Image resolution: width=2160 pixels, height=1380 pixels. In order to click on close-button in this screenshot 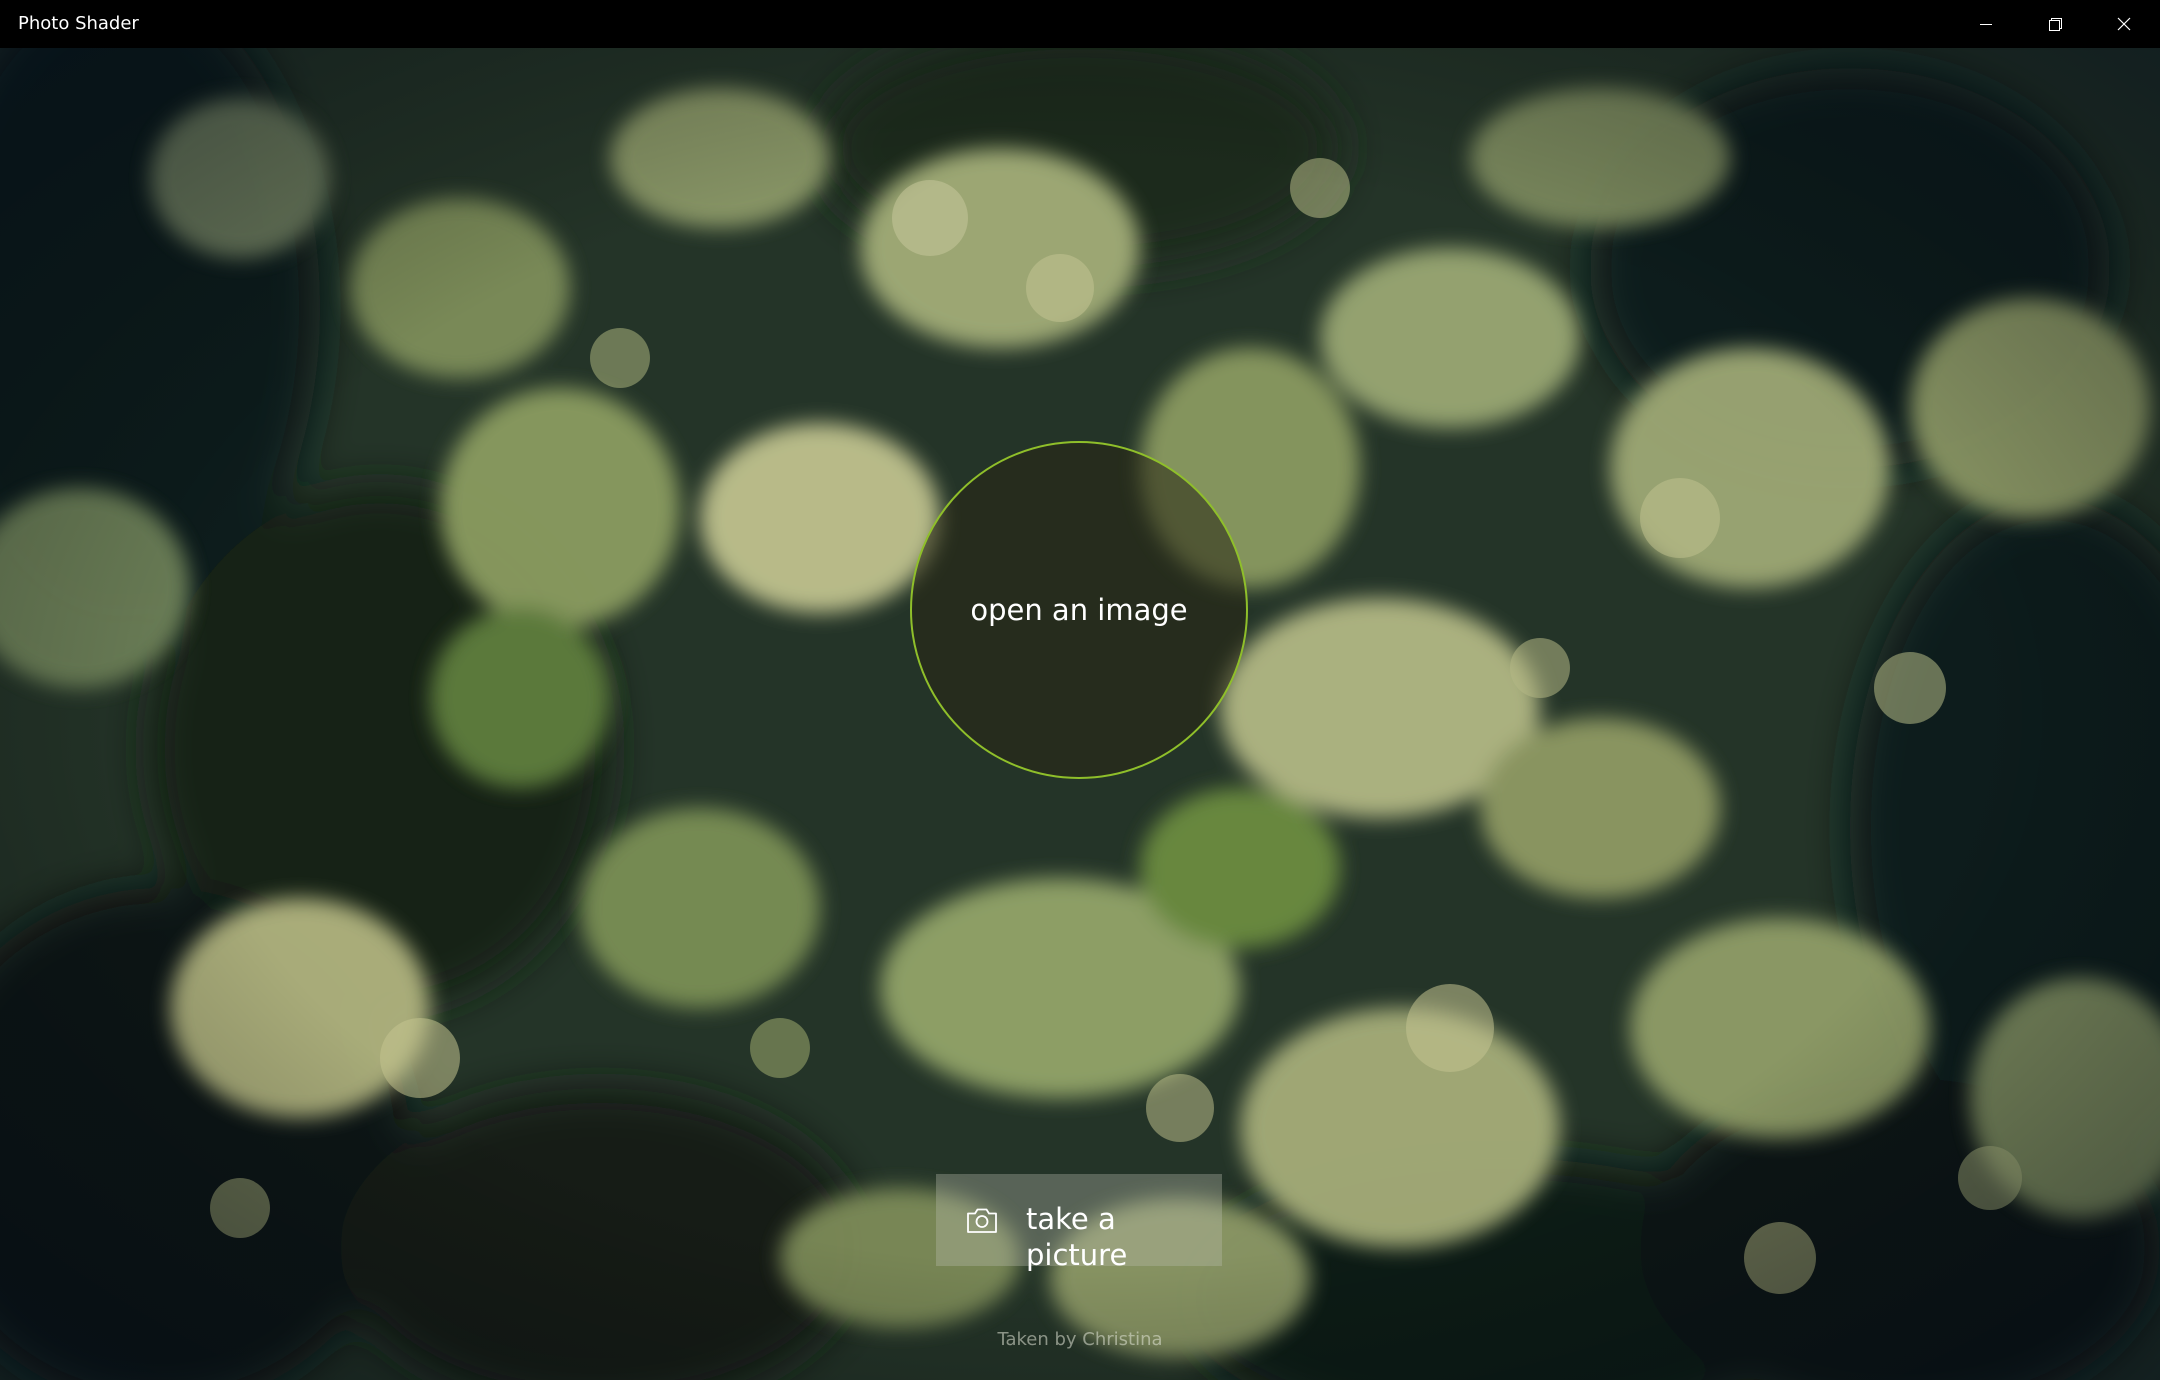, I will do `click(2124, 24)`.